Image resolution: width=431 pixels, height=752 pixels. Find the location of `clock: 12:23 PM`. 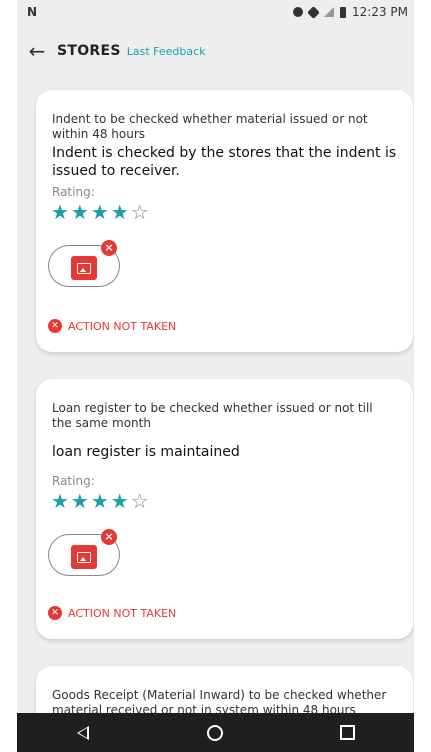

clock: 12:23 PM is located at coordinates (380, 12).